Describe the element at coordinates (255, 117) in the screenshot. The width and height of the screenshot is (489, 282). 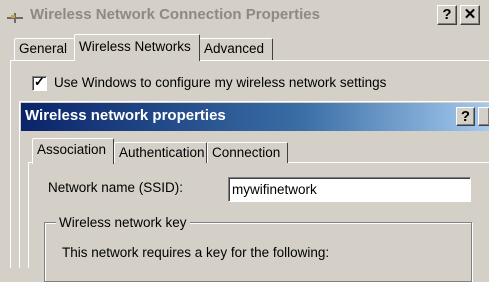
I see `inner-title-bar: Wireless network properties` at that location.